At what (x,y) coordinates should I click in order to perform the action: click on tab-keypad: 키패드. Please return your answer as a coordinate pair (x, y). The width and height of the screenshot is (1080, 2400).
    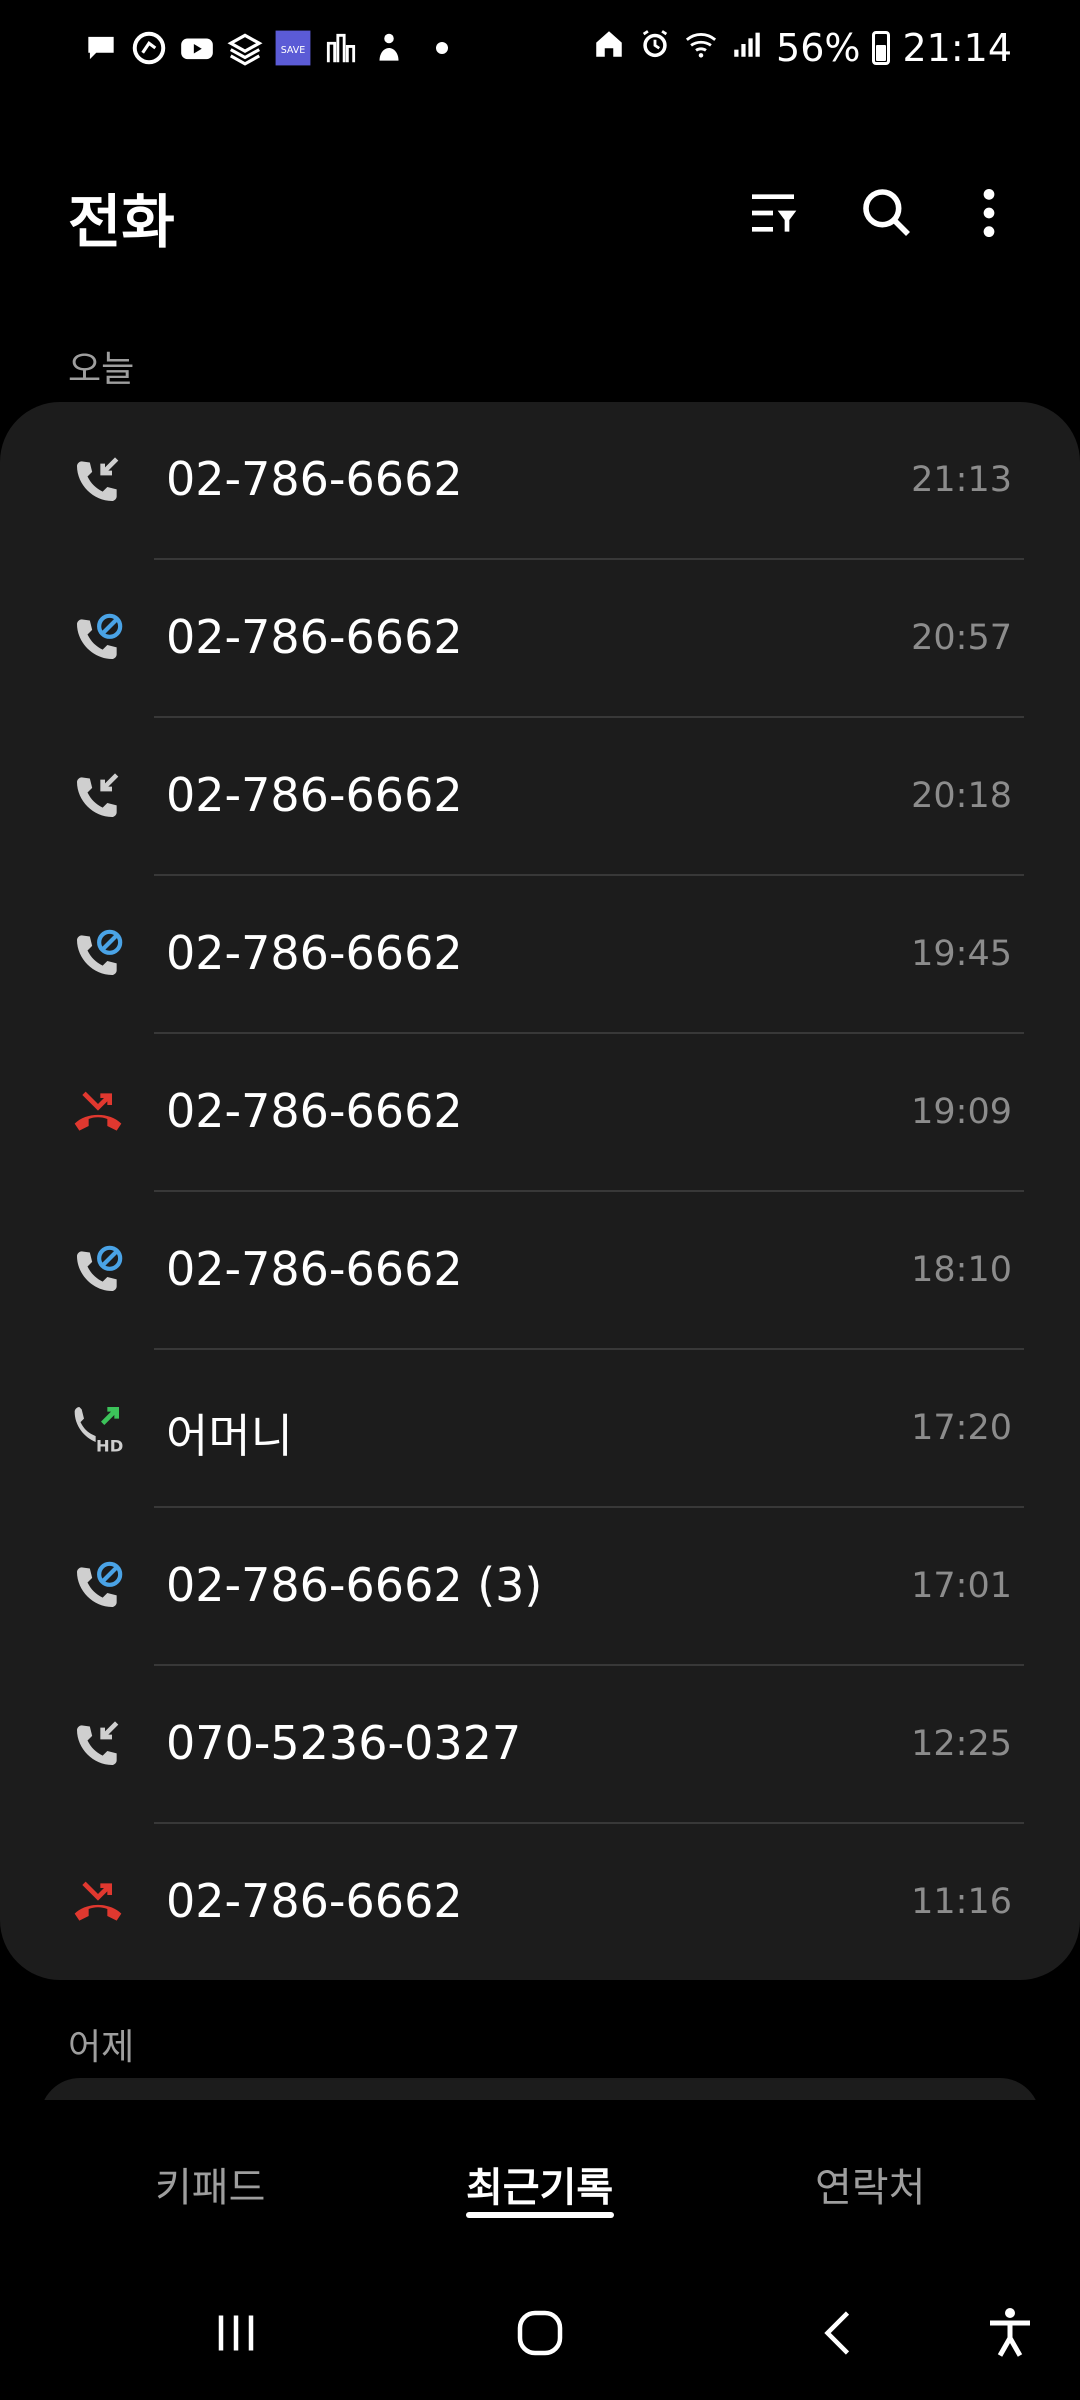
    Looking at the image, I should click on (210, 2184).